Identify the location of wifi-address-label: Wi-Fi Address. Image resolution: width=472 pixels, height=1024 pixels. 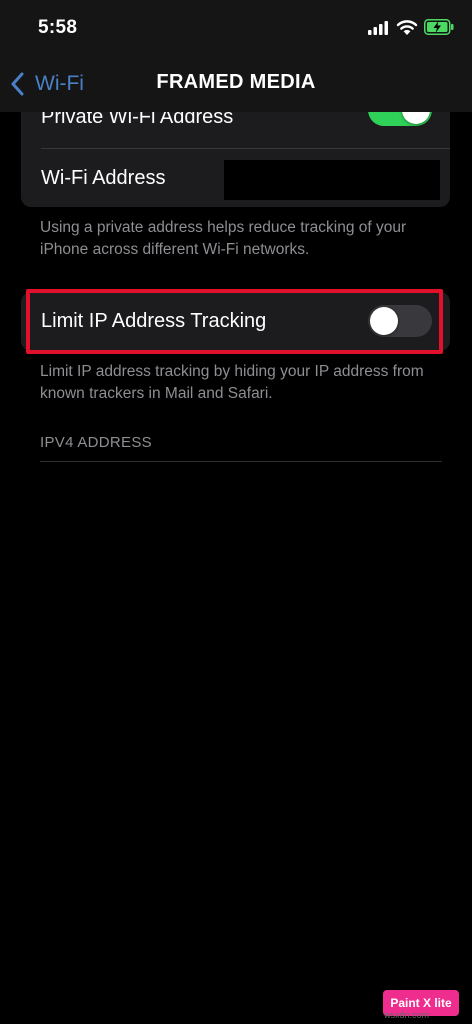
(103, 178).